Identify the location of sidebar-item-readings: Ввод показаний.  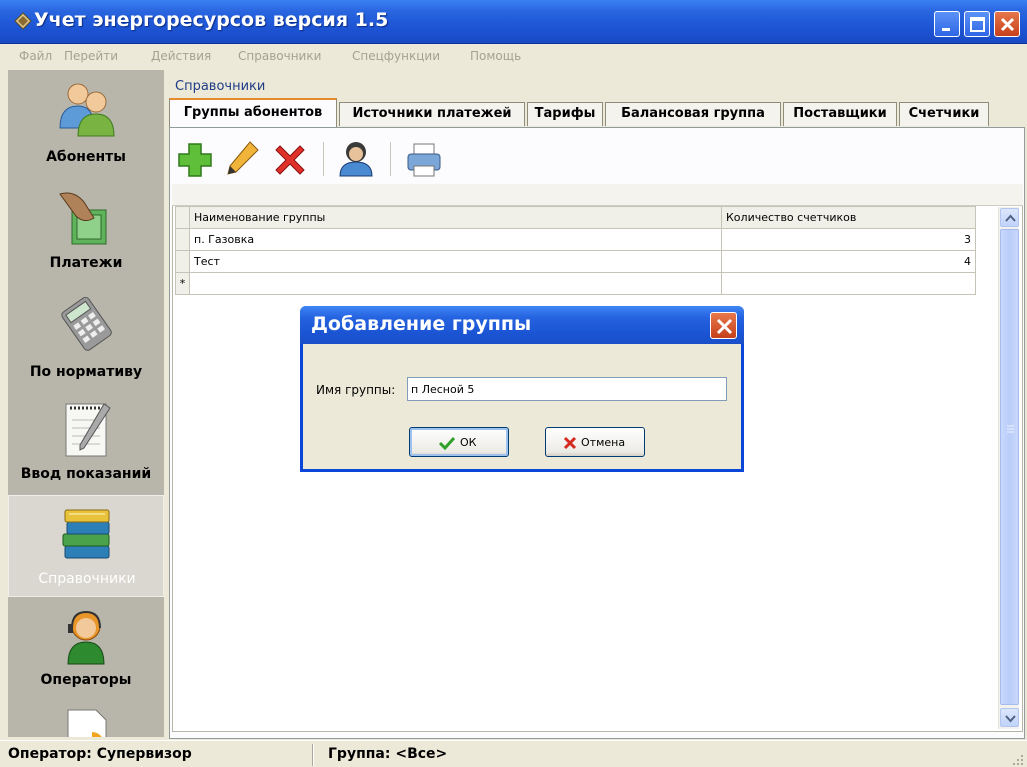
(86, 442).